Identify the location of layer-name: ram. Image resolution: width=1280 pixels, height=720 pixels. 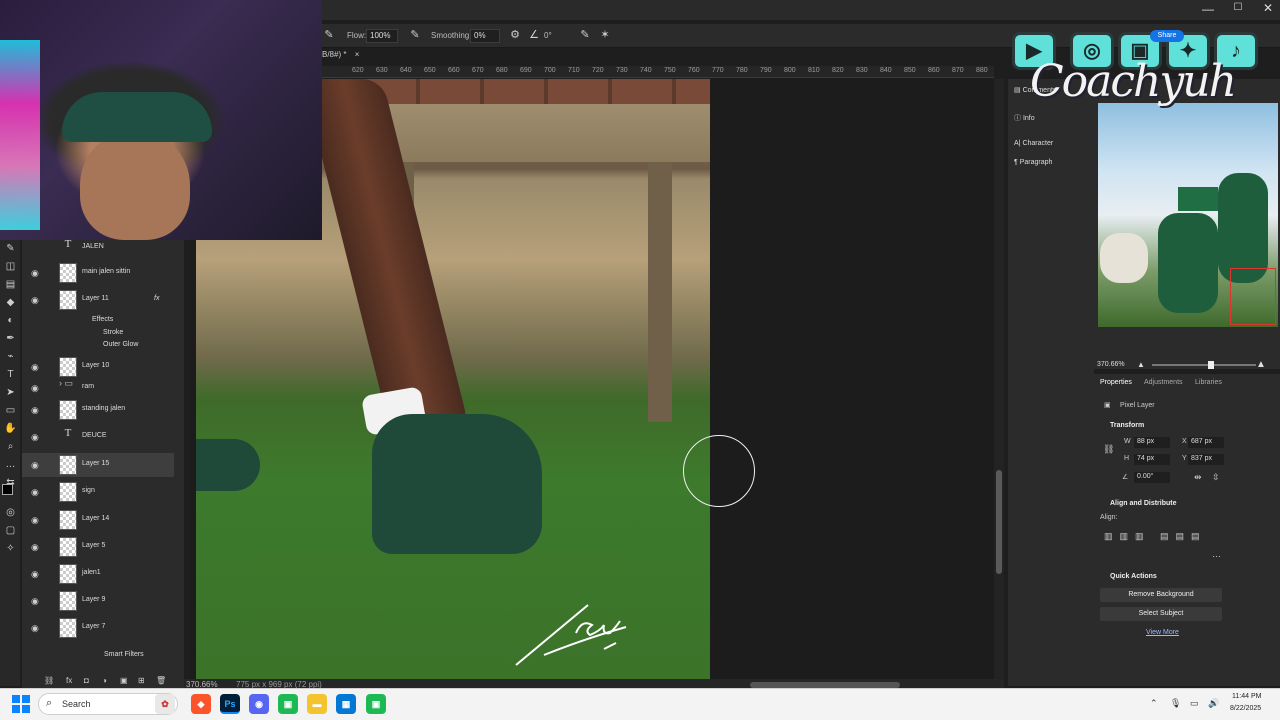
(88, 386).